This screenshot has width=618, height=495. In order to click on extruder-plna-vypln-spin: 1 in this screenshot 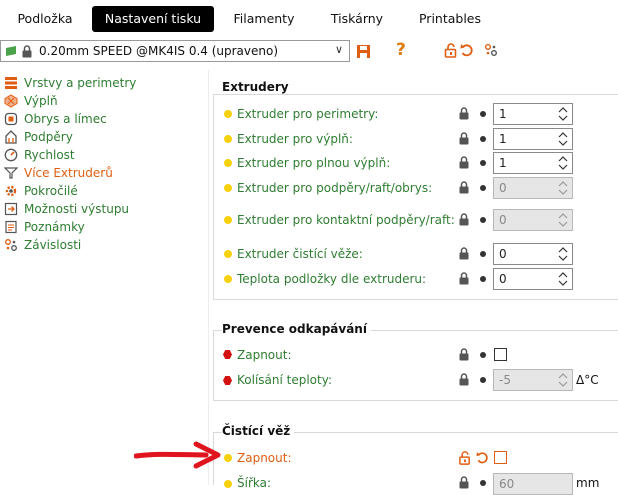, I will do `click(533, 163)`.